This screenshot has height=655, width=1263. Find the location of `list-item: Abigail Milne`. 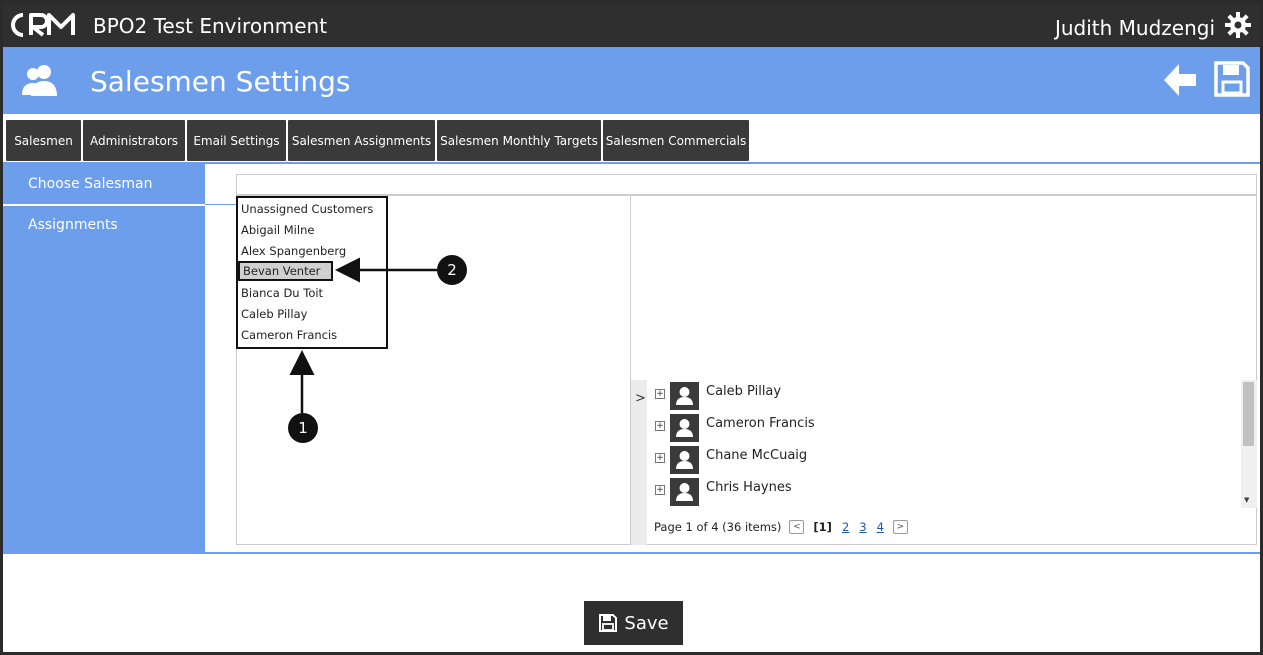

list-item: Abigail Milne is located at coordinates (277, 230).